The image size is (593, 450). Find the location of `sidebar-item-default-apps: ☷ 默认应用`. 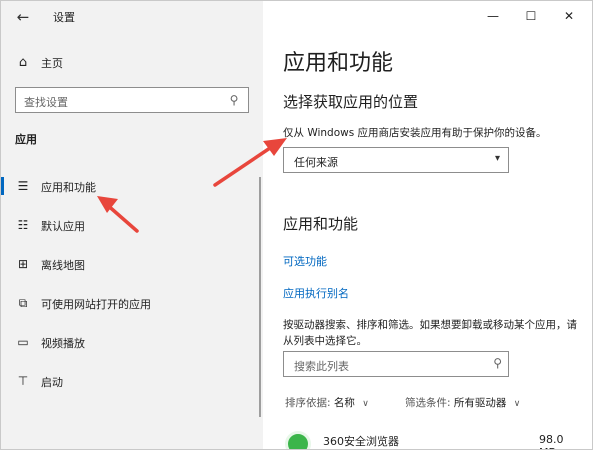

sidebar-item-default-apps: ☷ 默认应用 is located at coordinates (132, 225).